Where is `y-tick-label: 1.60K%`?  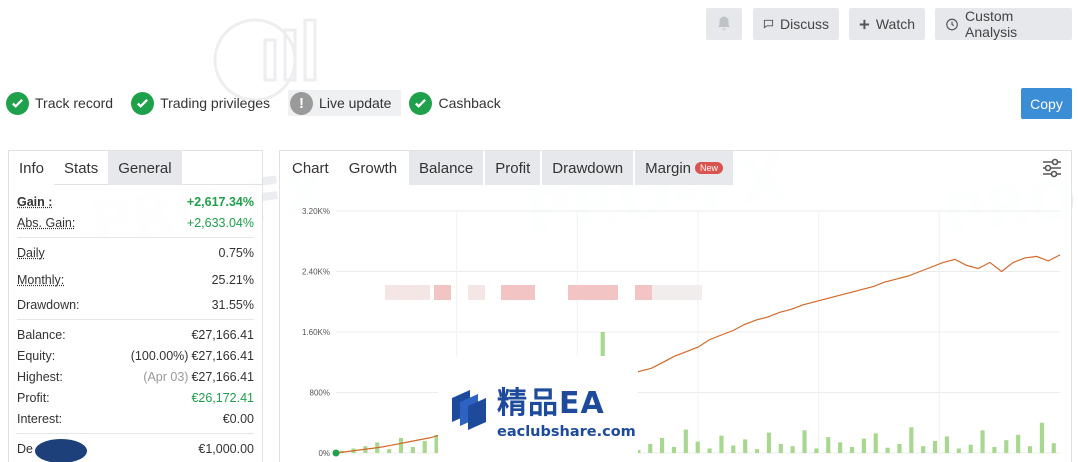 y-tick-label: 1.60K% is located at coordinates (316, 332).